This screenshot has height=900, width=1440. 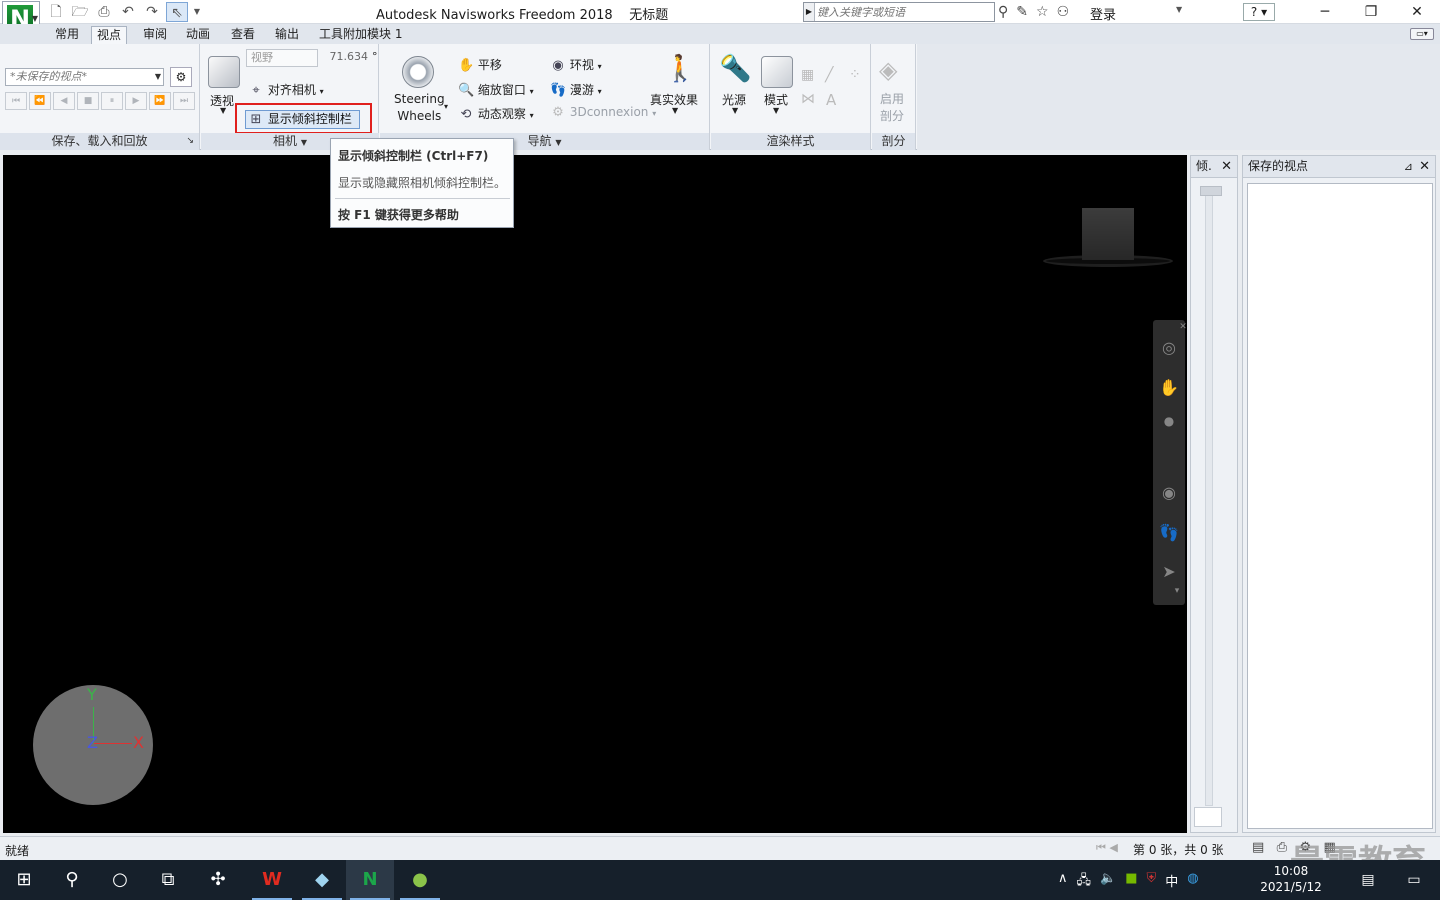 I want to click on saved-viewpoints-list, so click(x=1340, y=506).